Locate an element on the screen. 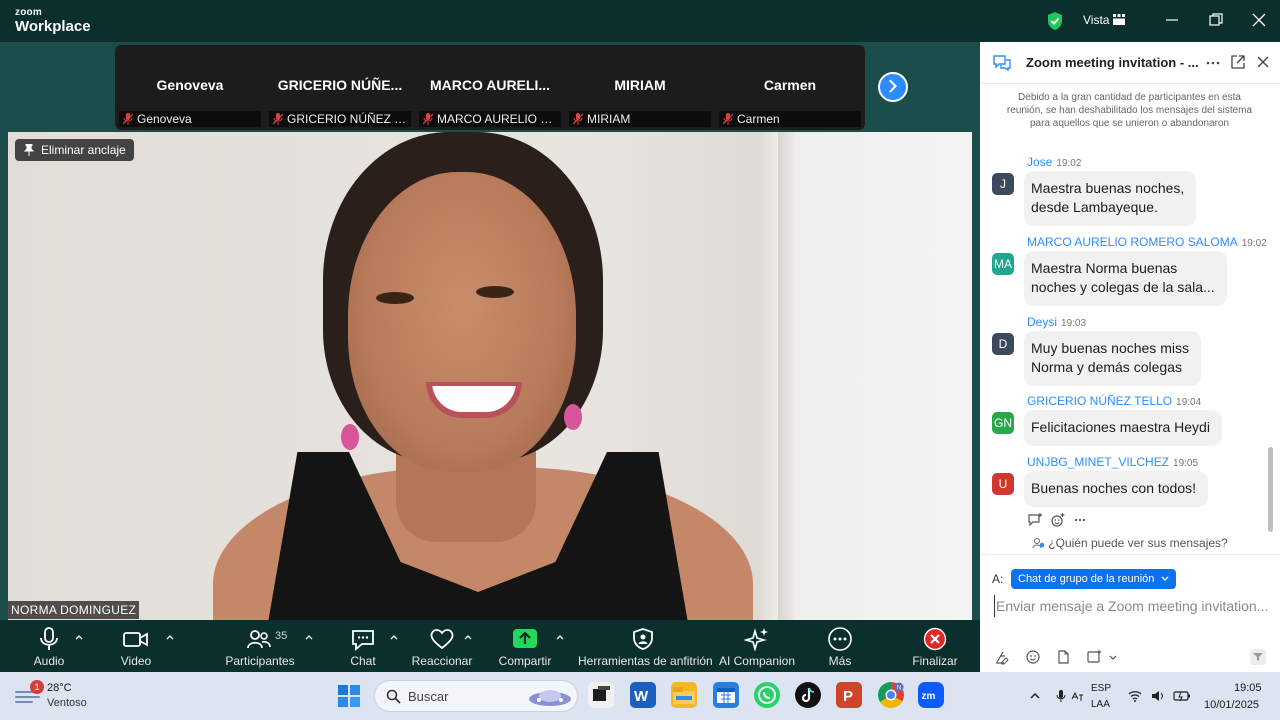  word-app-icon: W is located at coordinates (643, 695).